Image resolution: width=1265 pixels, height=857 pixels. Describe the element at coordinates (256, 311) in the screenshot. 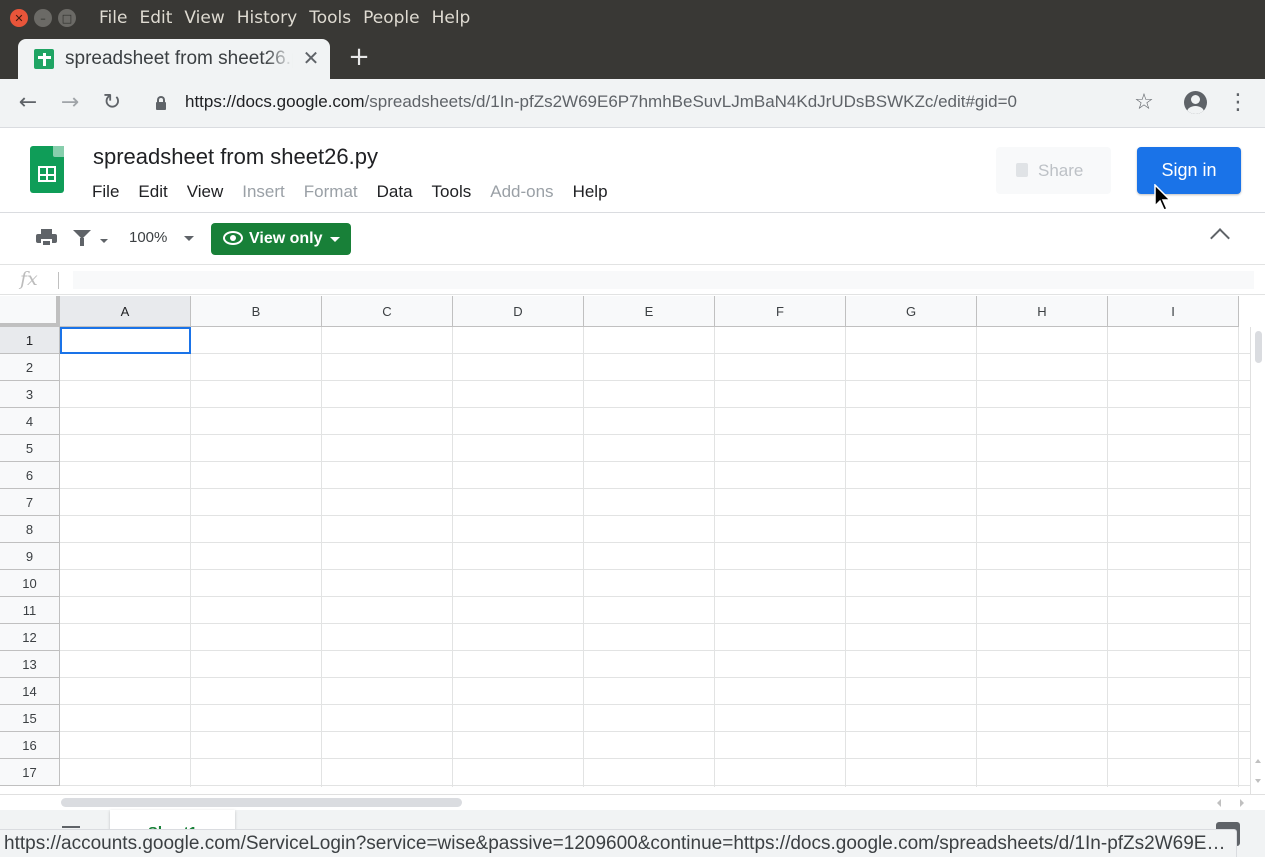

I see `column-header-b: B` at that location.